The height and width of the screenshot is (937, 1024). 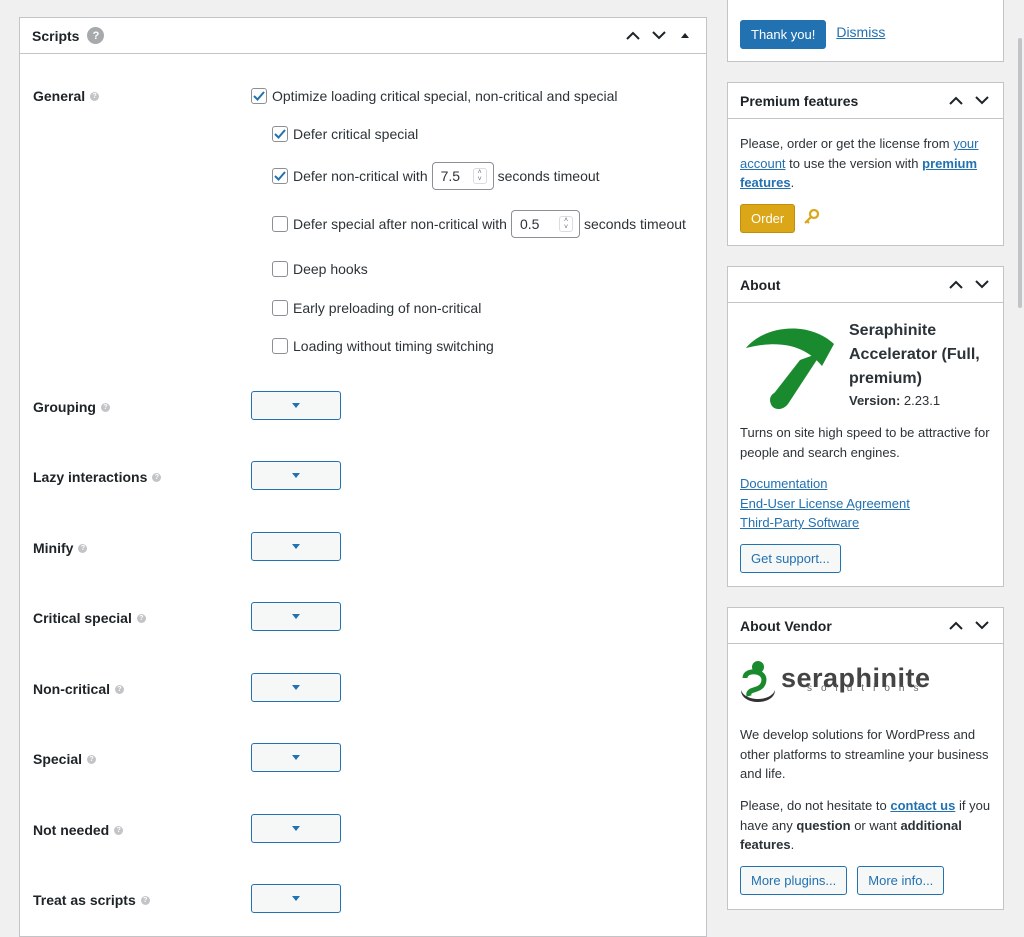 I want to click on contact-or: or want, so click(x=875, y=825).